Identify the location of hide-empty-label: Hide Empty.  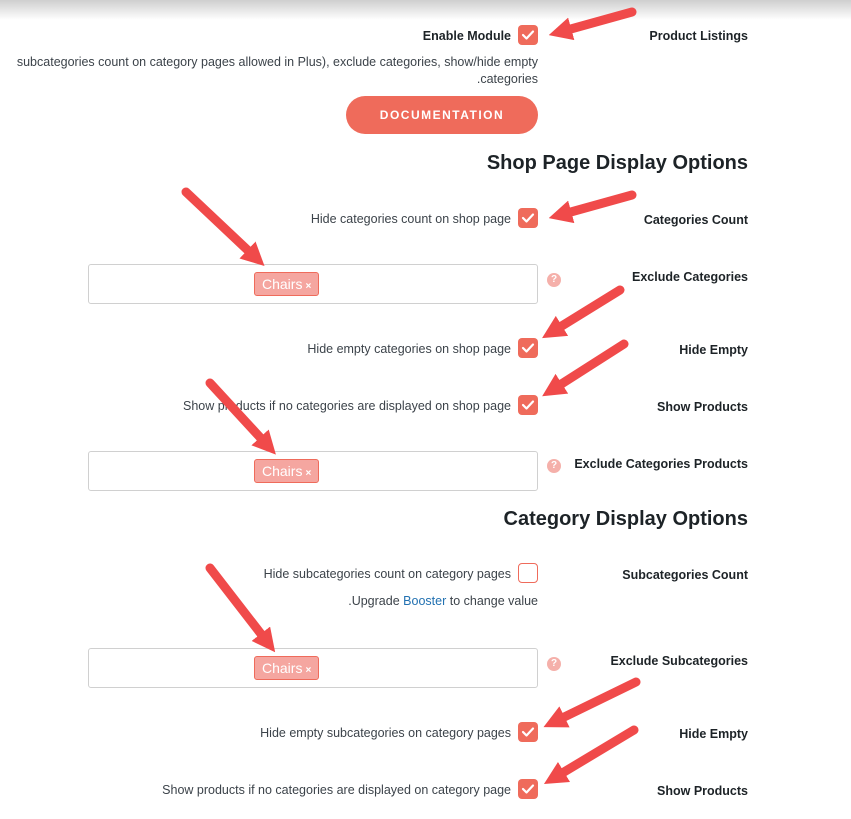
(713, 350).